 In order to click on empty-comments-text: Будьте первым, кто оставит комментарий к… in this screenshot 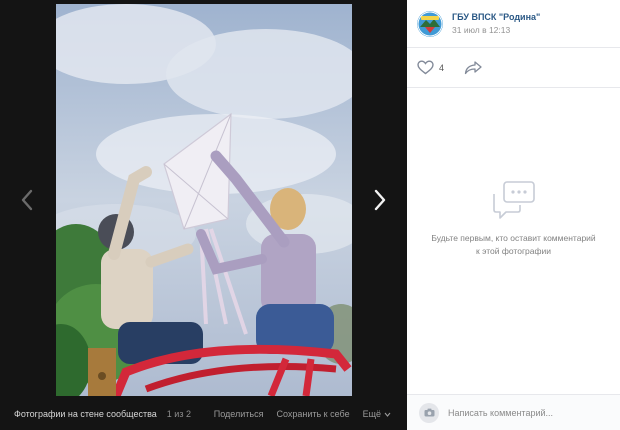, I will do `click(513, 244)`.